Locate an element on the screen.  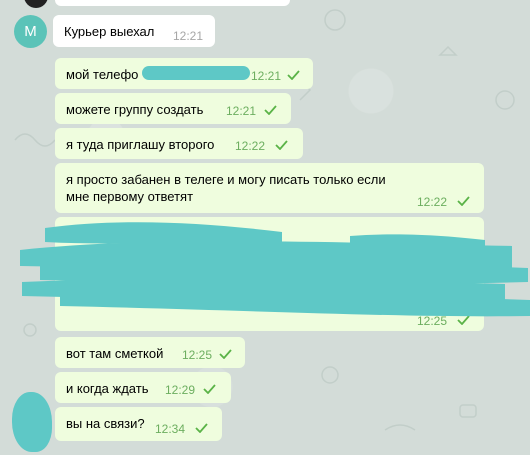
outgoing-message: вот там сметкой 12:25 is located at coordinates (150, 352).